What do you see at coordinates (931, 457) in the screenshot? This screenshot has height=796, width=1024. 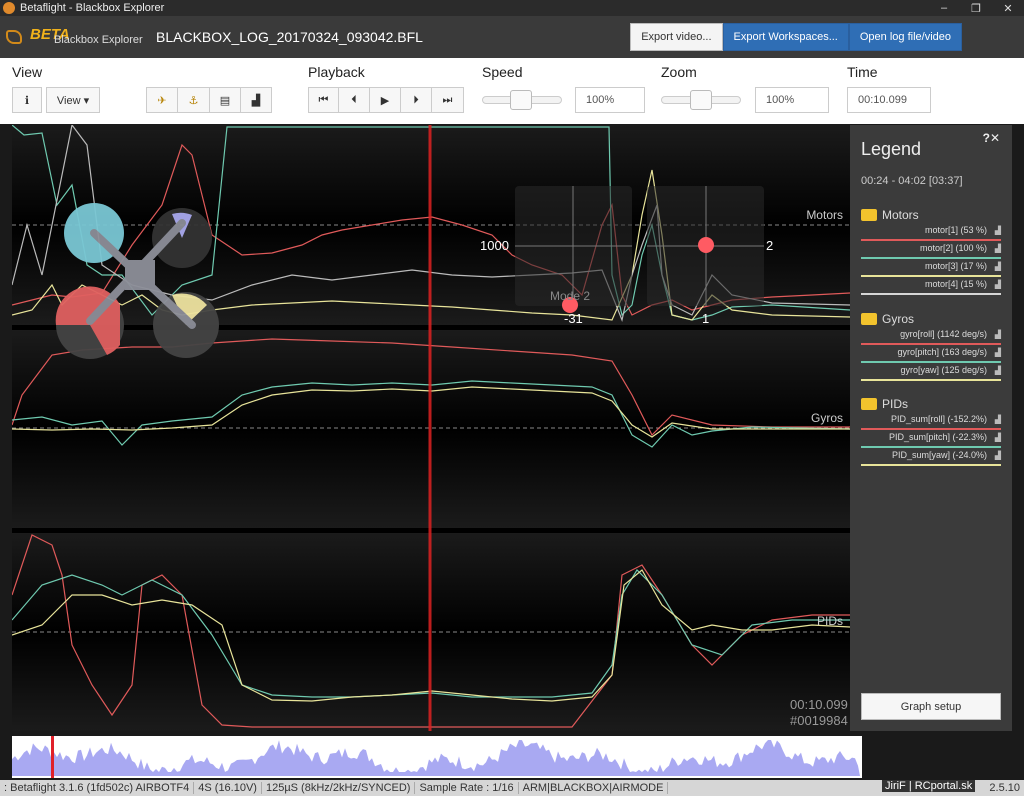 I see `legend-item: PID_sum[yaw] (-24.0%) ▟` at bounding box center [931, 457].